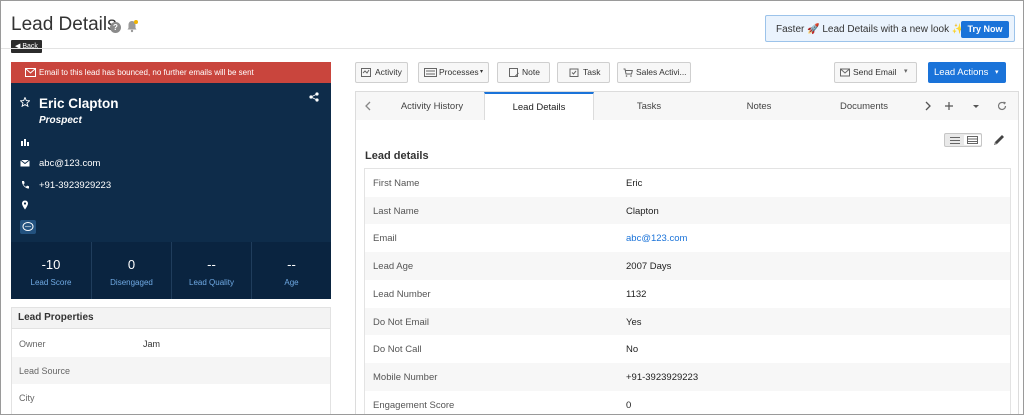 This screenshot has height=415, width=1024. What do you see at coordinates (402, 294) in the screenshot?
I see `detail-label: Lead Number` at bounding box center [402, 294].